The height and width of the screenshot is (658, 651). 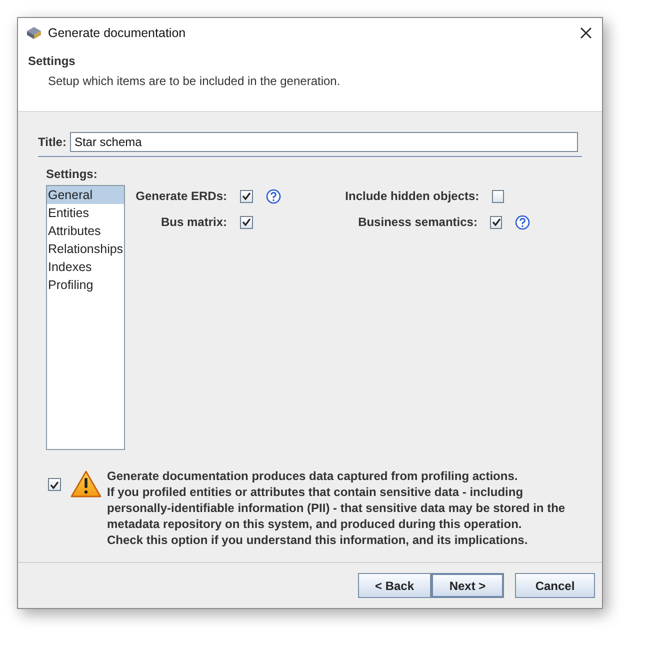 What do you see at coordinates (85, 267) in the screenshot?
I see `settings-list-item: Indexes` at bounding box center [85, 267].